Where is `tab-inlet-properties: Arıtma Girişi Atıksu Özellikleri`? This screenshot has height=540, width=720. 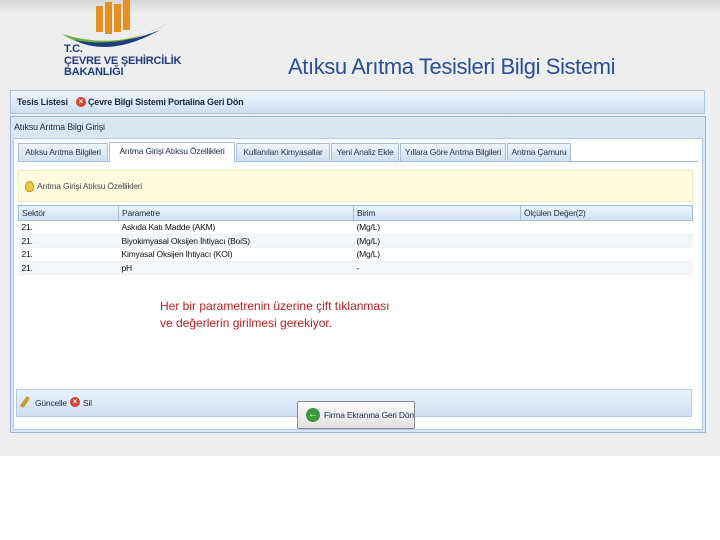 tab-inlet-properties: Arıtma Girişi Atıksu Özellikleri is located at coordinates (172, 152).